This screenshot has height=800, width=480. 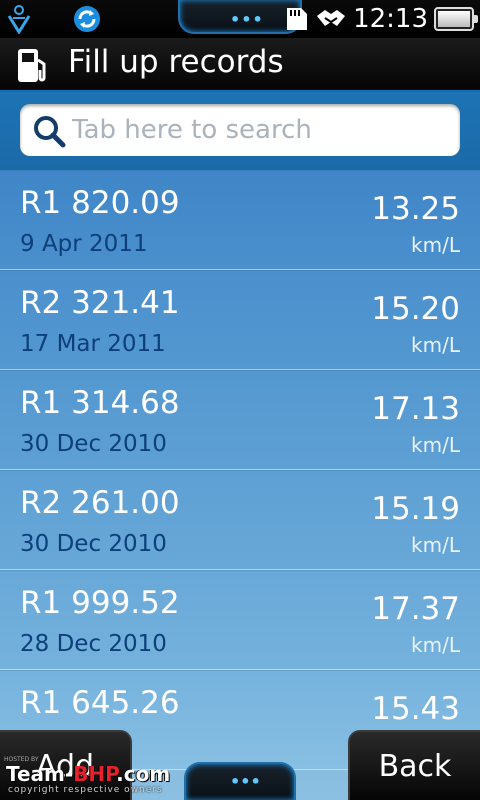 I want to click on search-input, so click(x=262, y=130).